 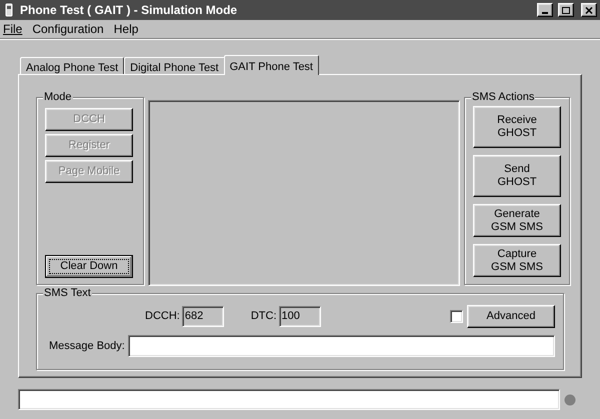 What do you see at coordinates (87, 346) in the screenshot?
I see `message-body-label: Message Body:` at bounding box center [87, 346].